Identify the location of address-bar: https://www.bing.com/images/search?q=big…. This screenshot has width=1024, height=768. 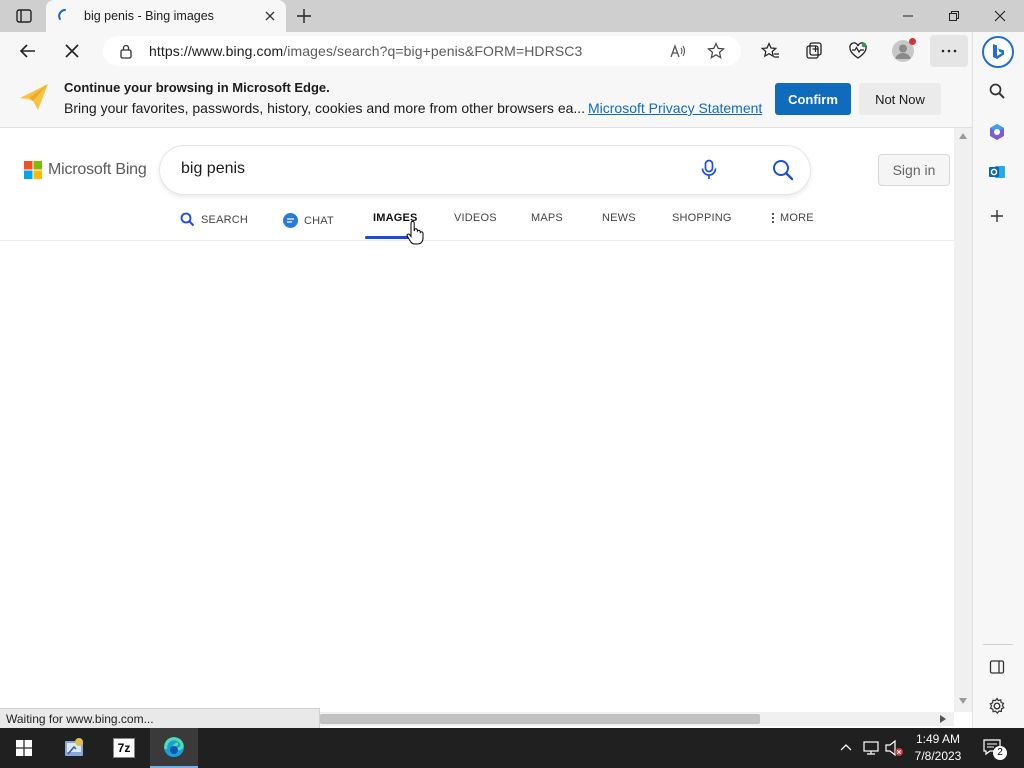
(422, 51).